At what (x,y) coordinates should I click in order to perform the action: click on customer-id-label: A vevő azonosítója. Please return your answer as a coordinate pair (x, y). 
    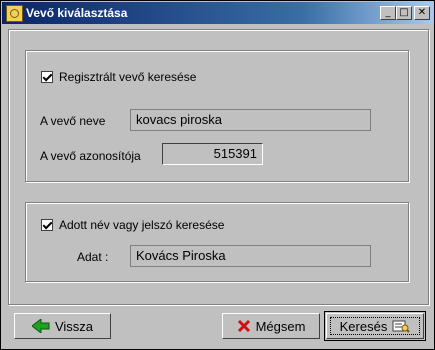
    Looking at the image, I should click on (90, 156).